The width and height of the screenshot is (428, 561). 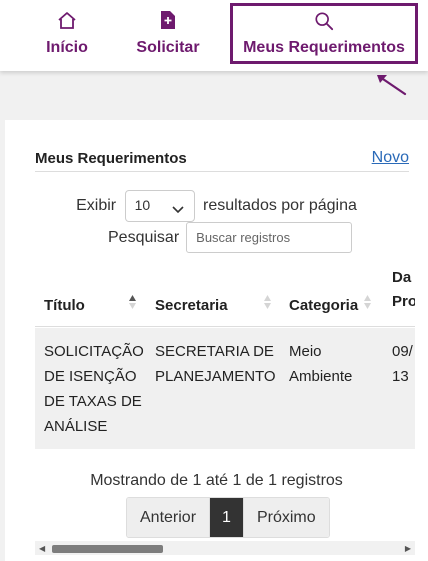 I want to click on column-header-secretaria: Secretaria, so click(x=191, y=305).